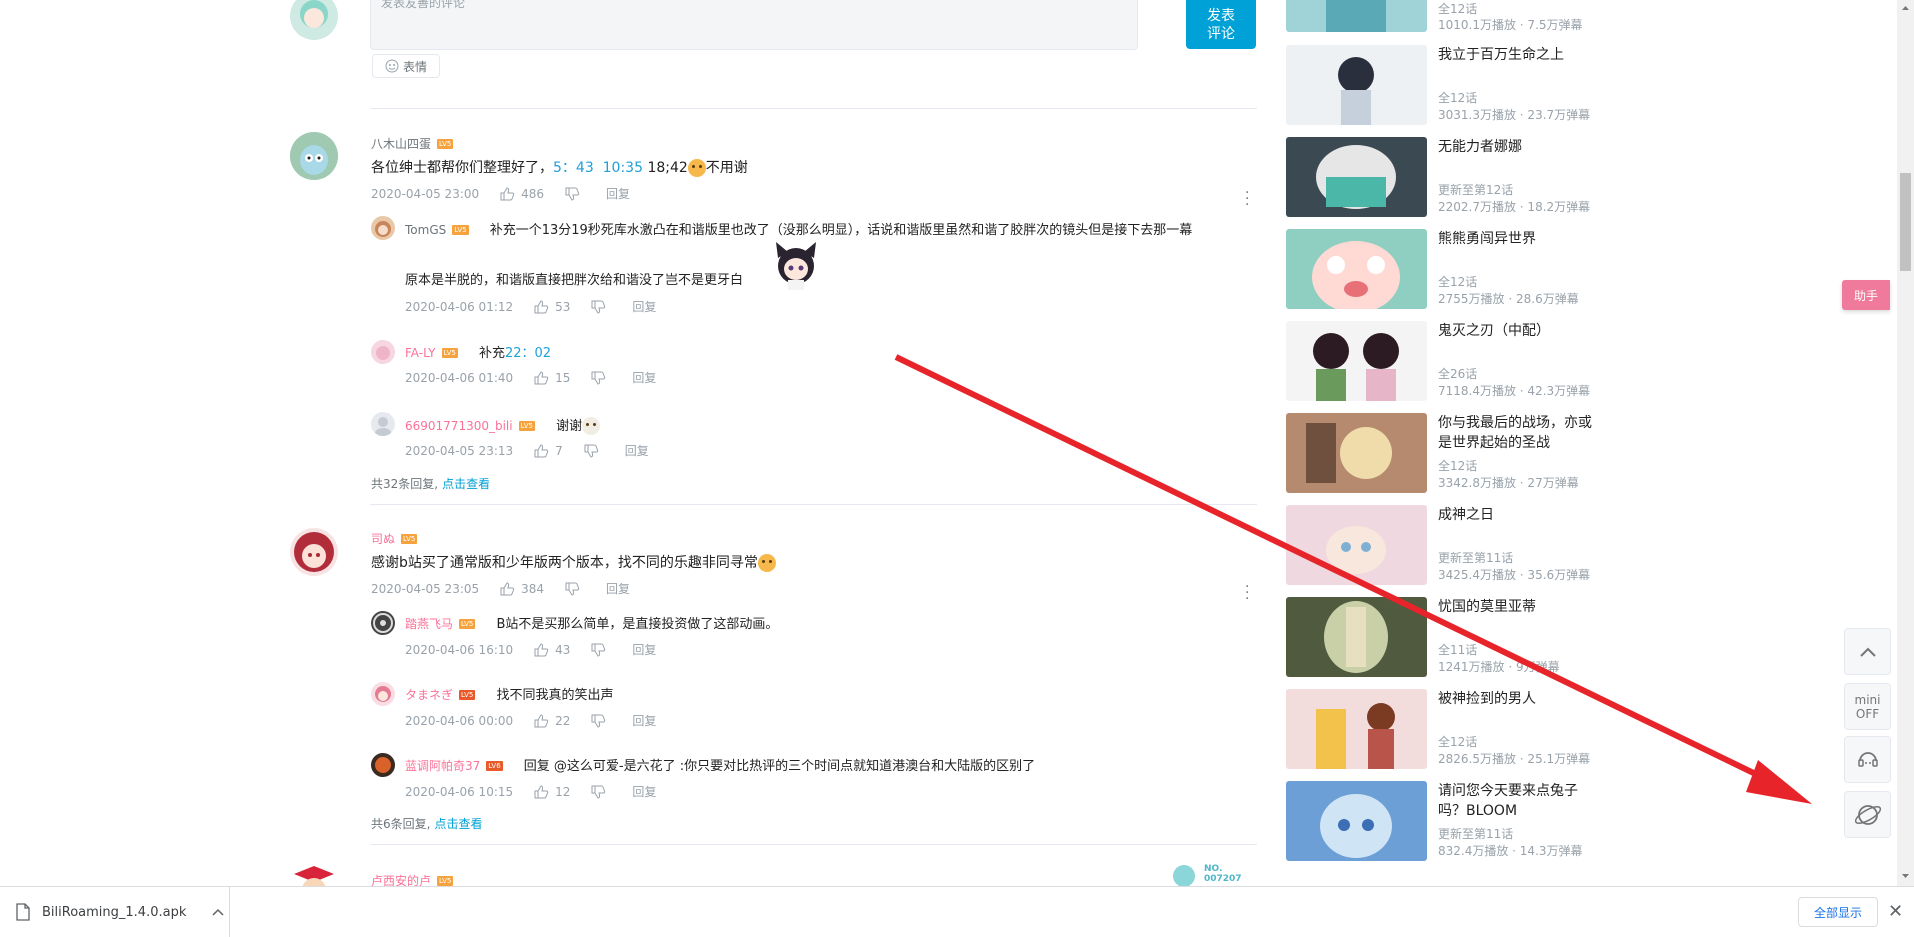 The image size is (1914, 937). I want to click on helper-button: 助手, so click(1866, 295).